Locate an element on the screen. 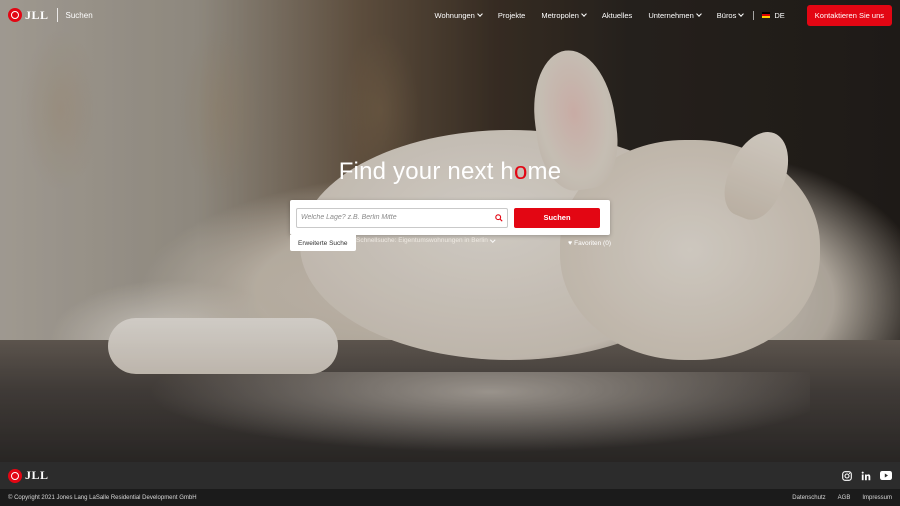  hero-title-accent: o is located at coordinates (520, 171).